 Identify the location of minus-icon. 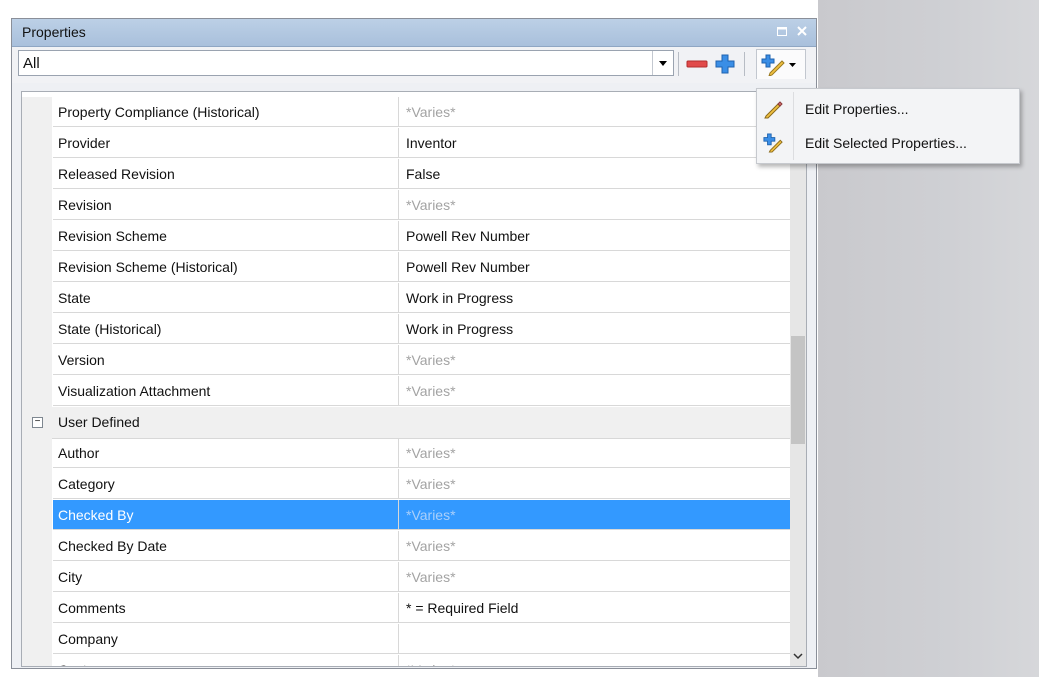
(697, 64).